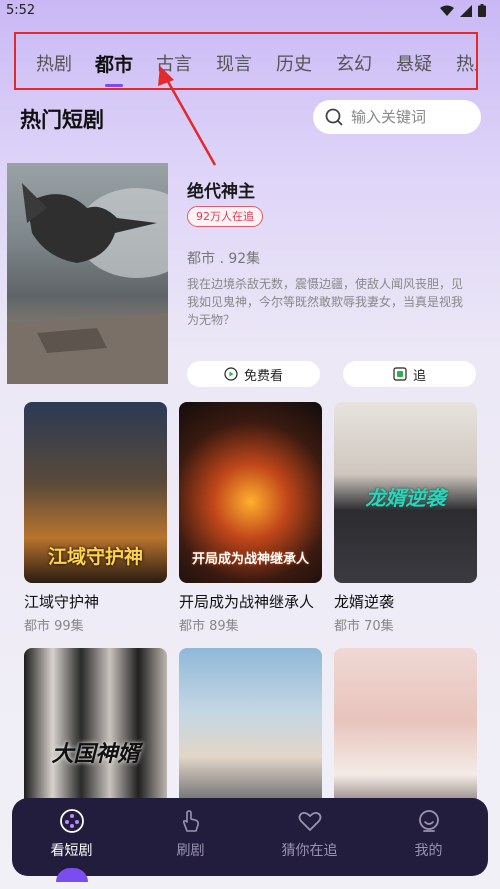 This screenshot has width=500, height=889. I want to click on dragon-cover-art, so click(87, 283).